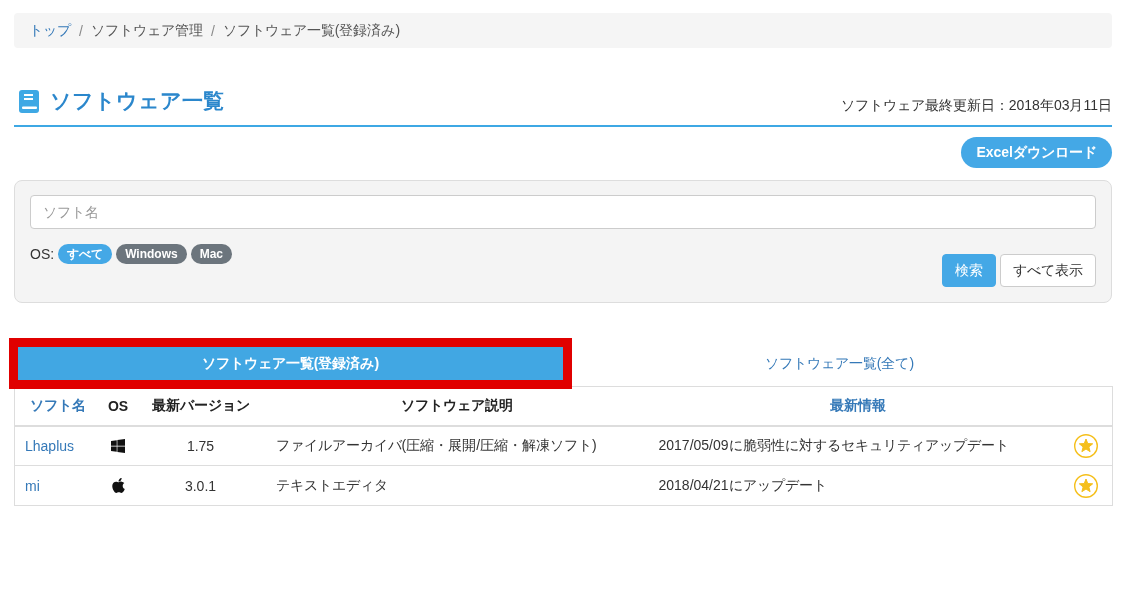 This screenshot has width=1126, height=613. Describe the element at coordinates (200, 445) in the screenshot. I see `version-cell: 1.75` at that location.